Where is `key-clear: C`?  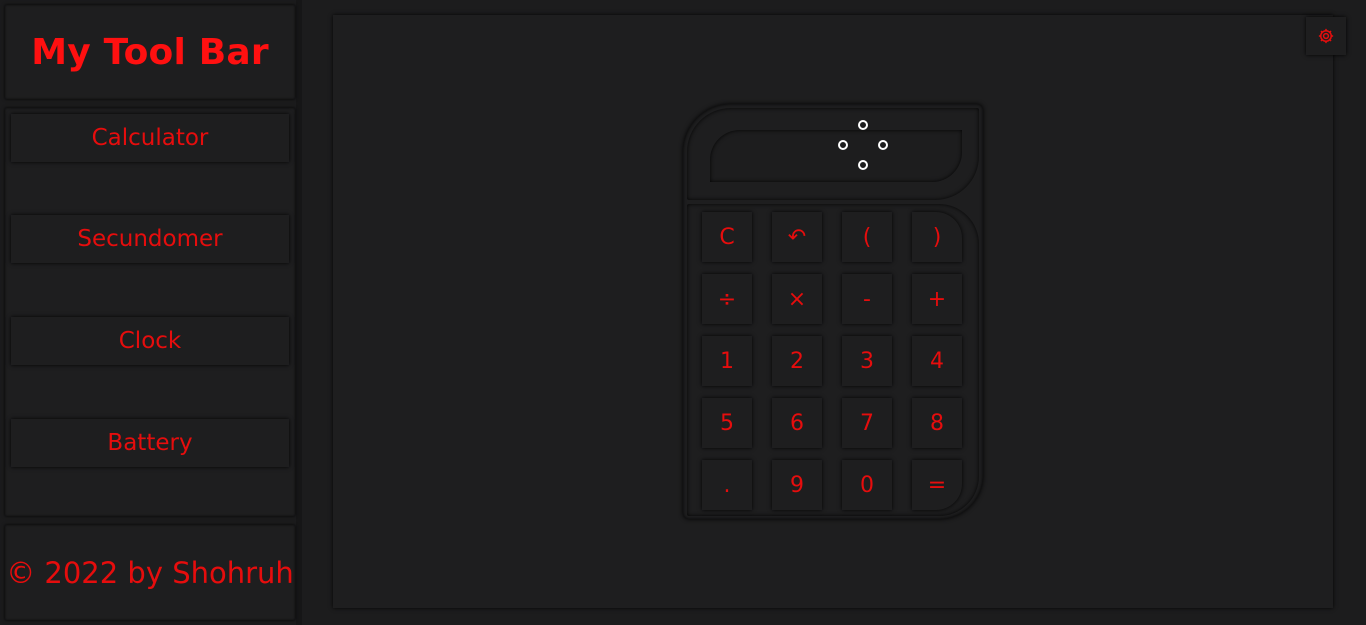
key-clear: C is located at coordinates (727, 237).